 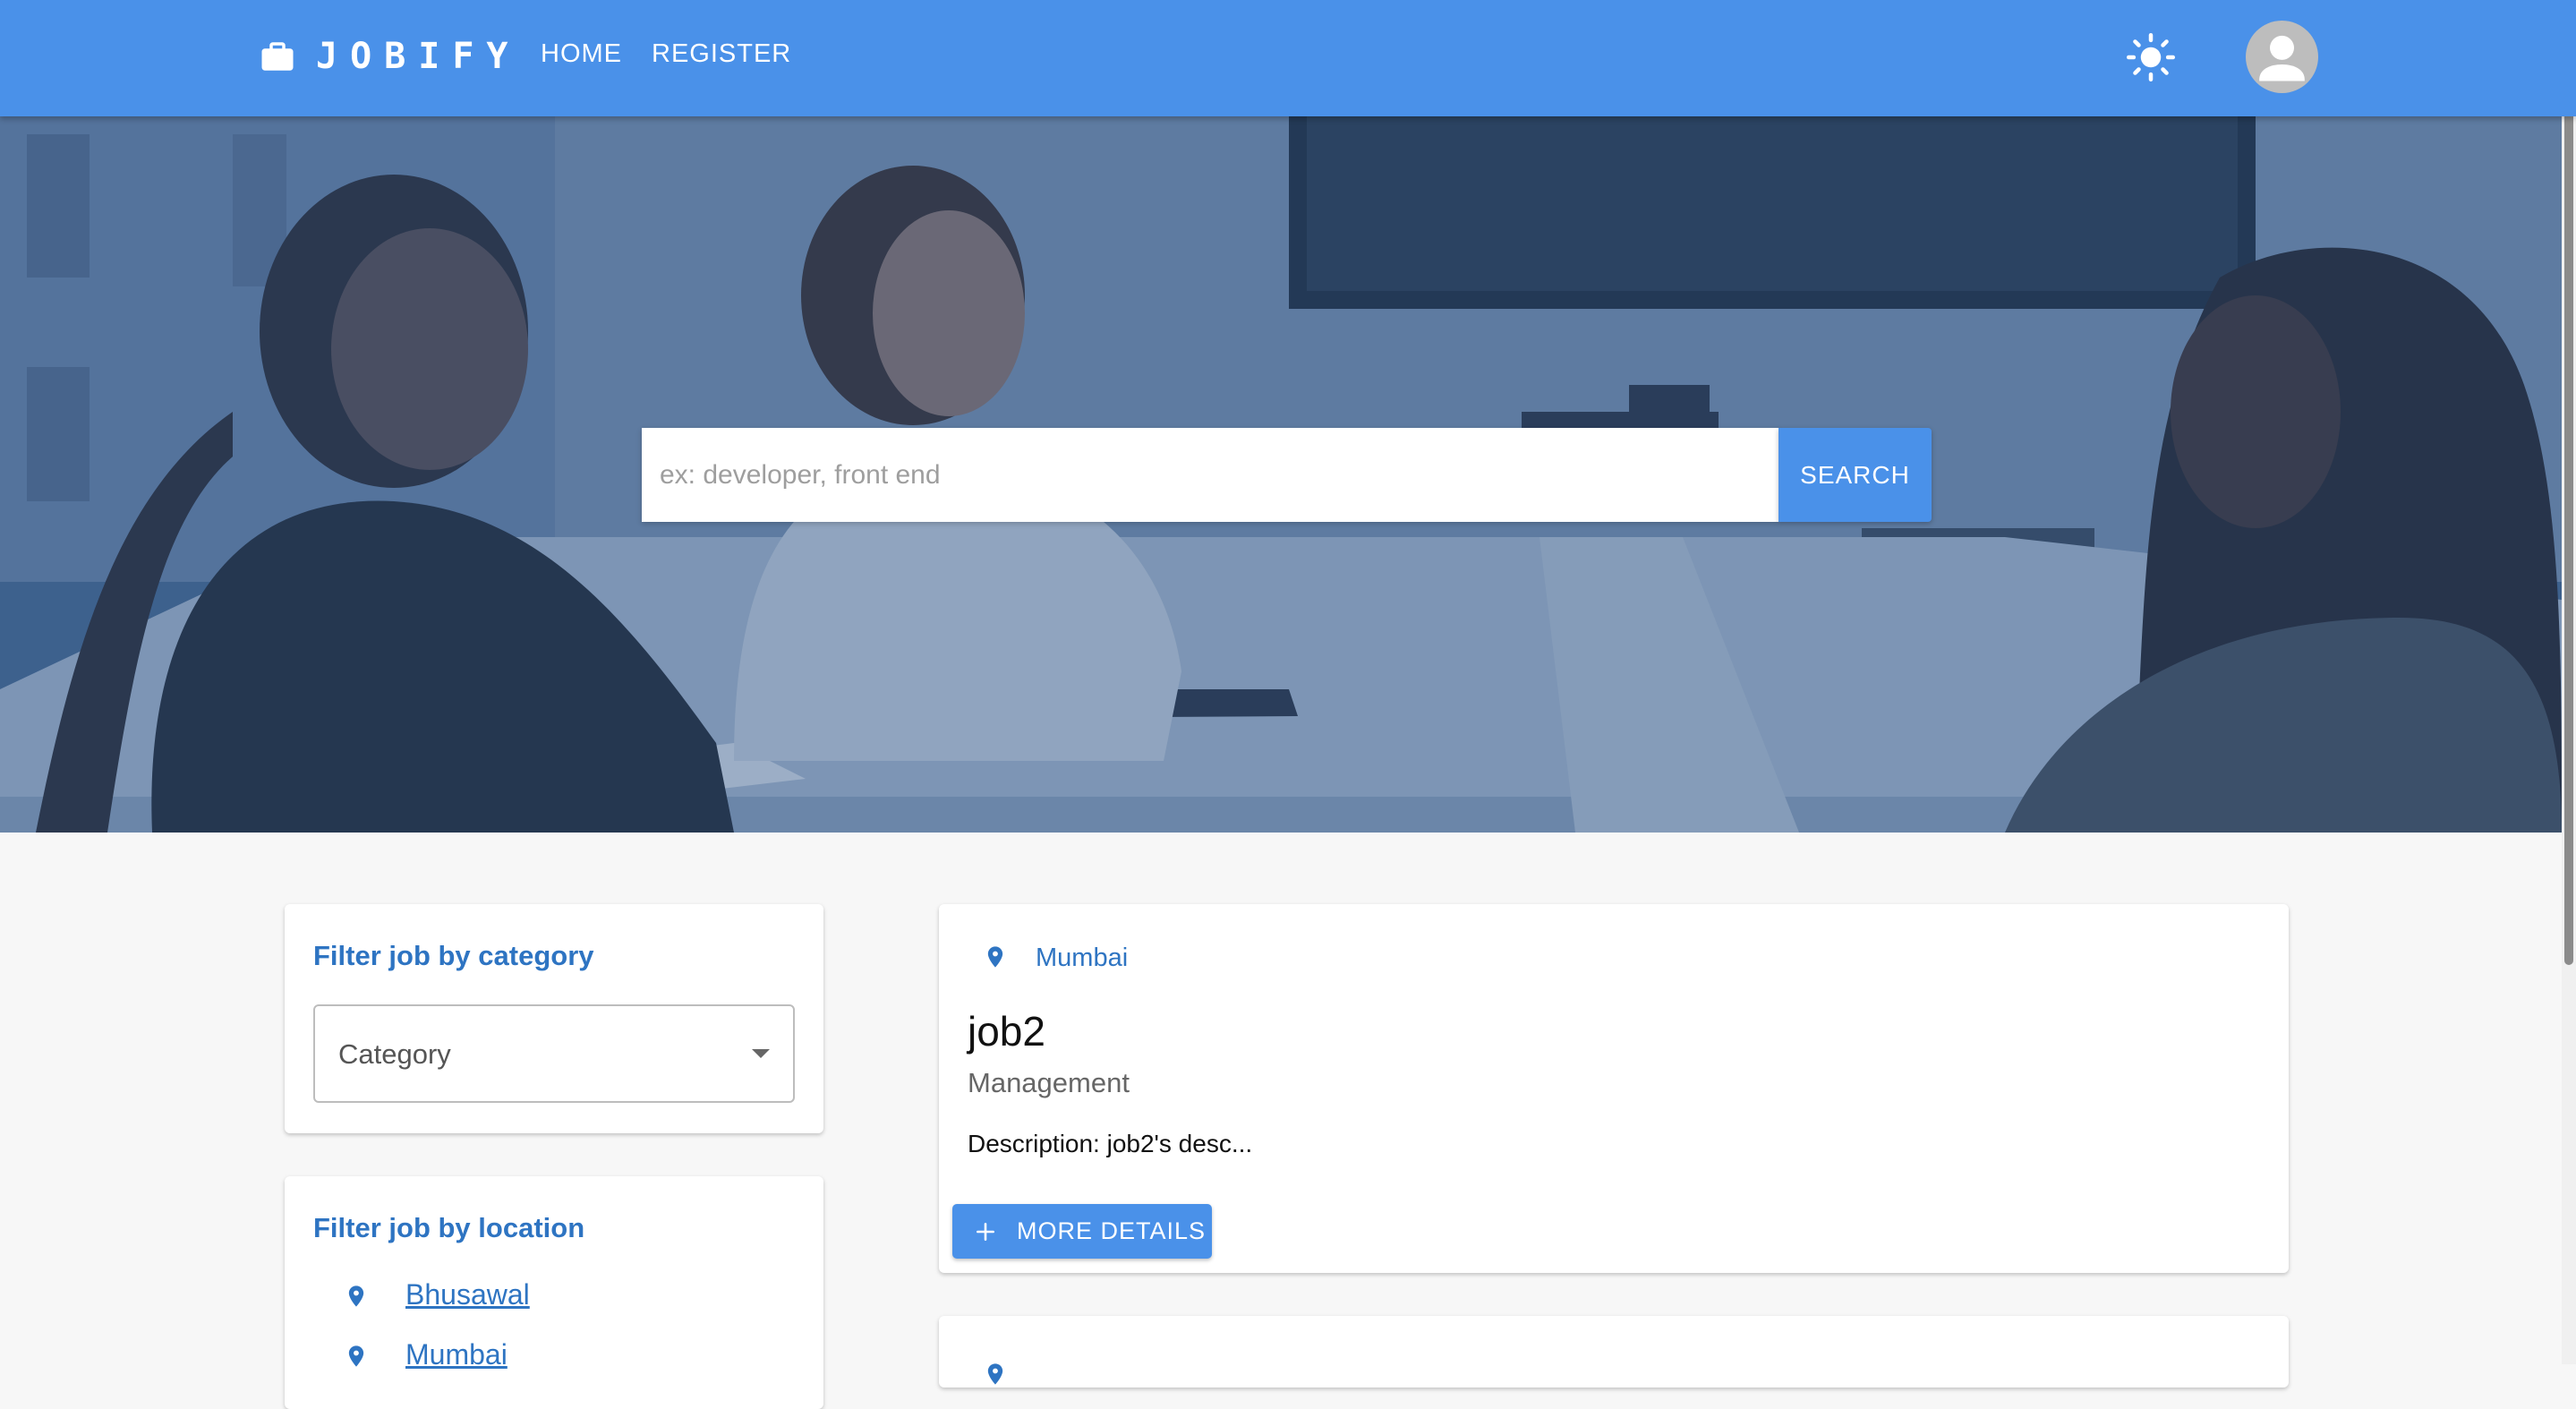 What do you see at coordinates (1855, 475) in the screenshot?
I see `search-button: SEARCH` at bounding box center [1855, 475].